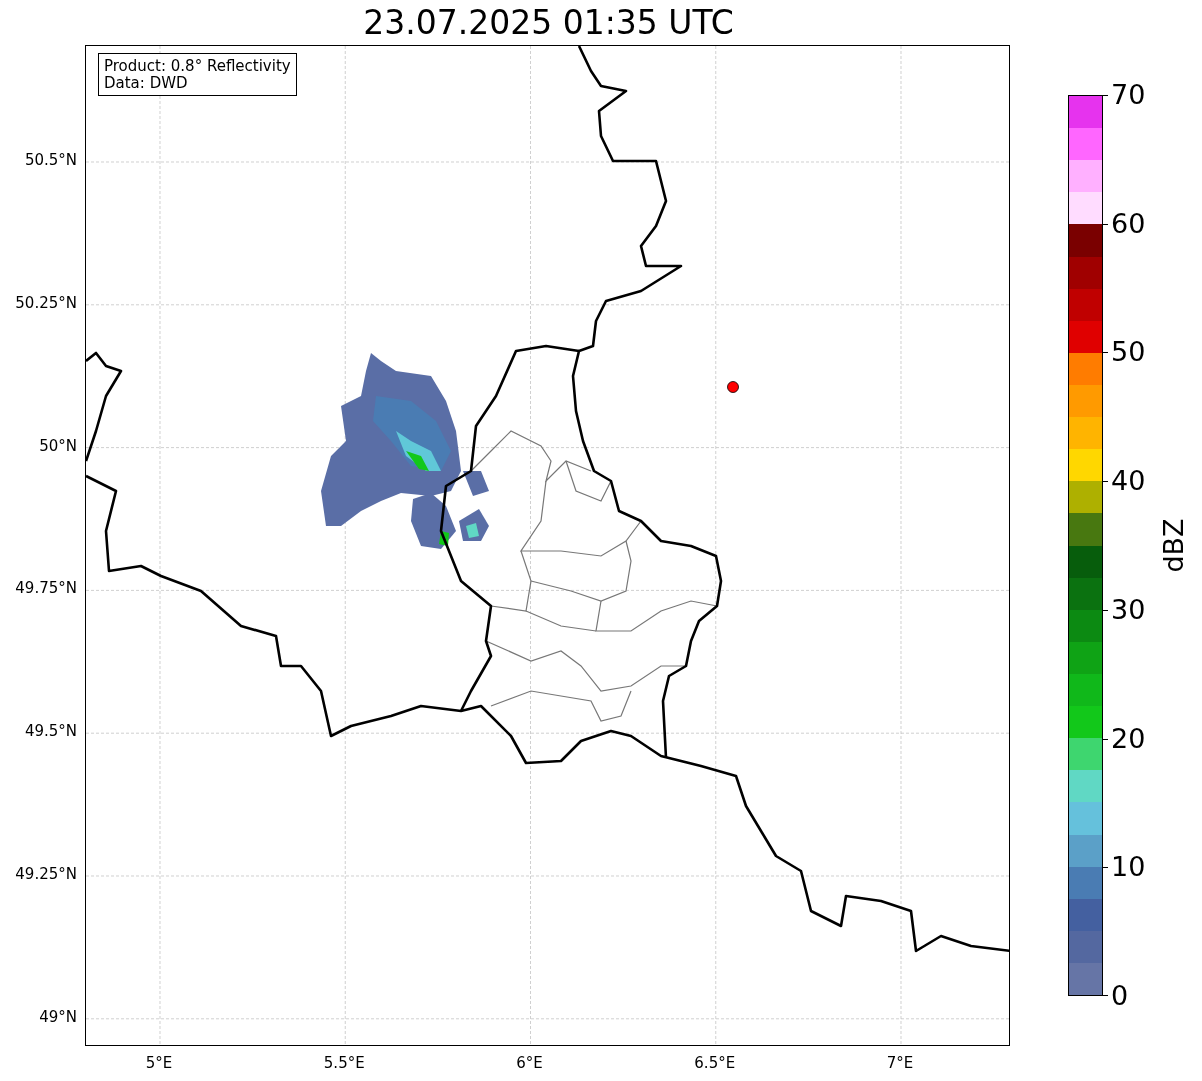 This screenshot has width=1202, height=1081. What do you see at coordinates (46, 874) in the screenshot?
I see `latitude-label: 49.25°N` at bounding box center [46, 874].